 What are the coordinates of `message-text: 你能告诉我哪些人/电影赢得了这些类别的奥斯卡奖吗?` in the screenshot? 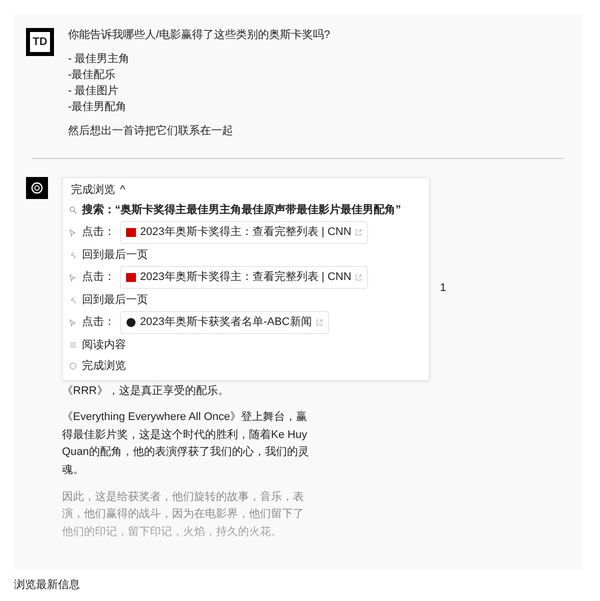 It's located at (200, 35).